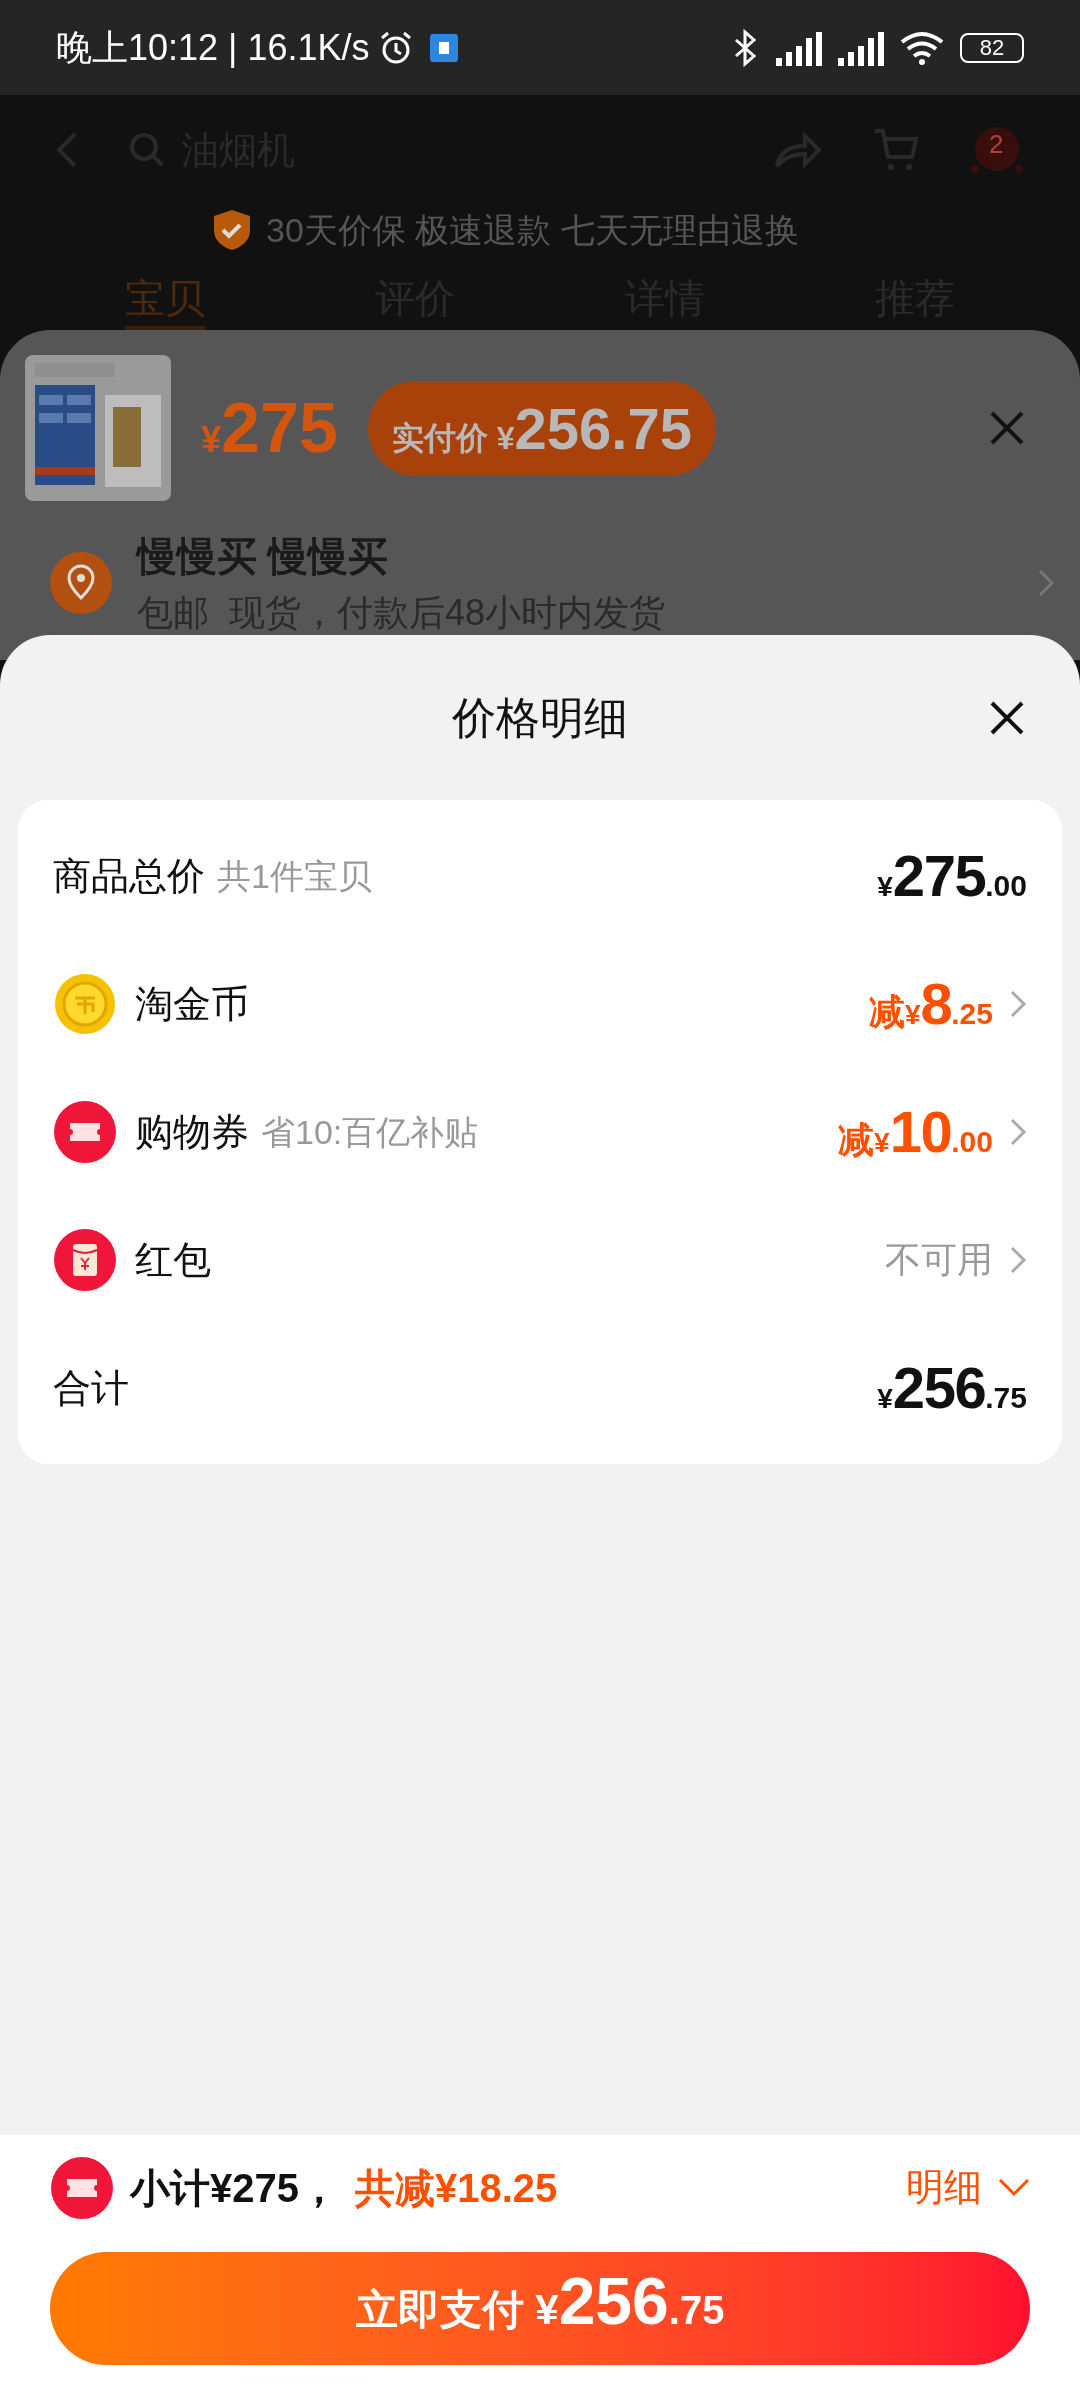 Image resolution: width=1080 pixels, height=2400 pixels. I want to click on row-note: 共1件宝贝, so click(294, 876).